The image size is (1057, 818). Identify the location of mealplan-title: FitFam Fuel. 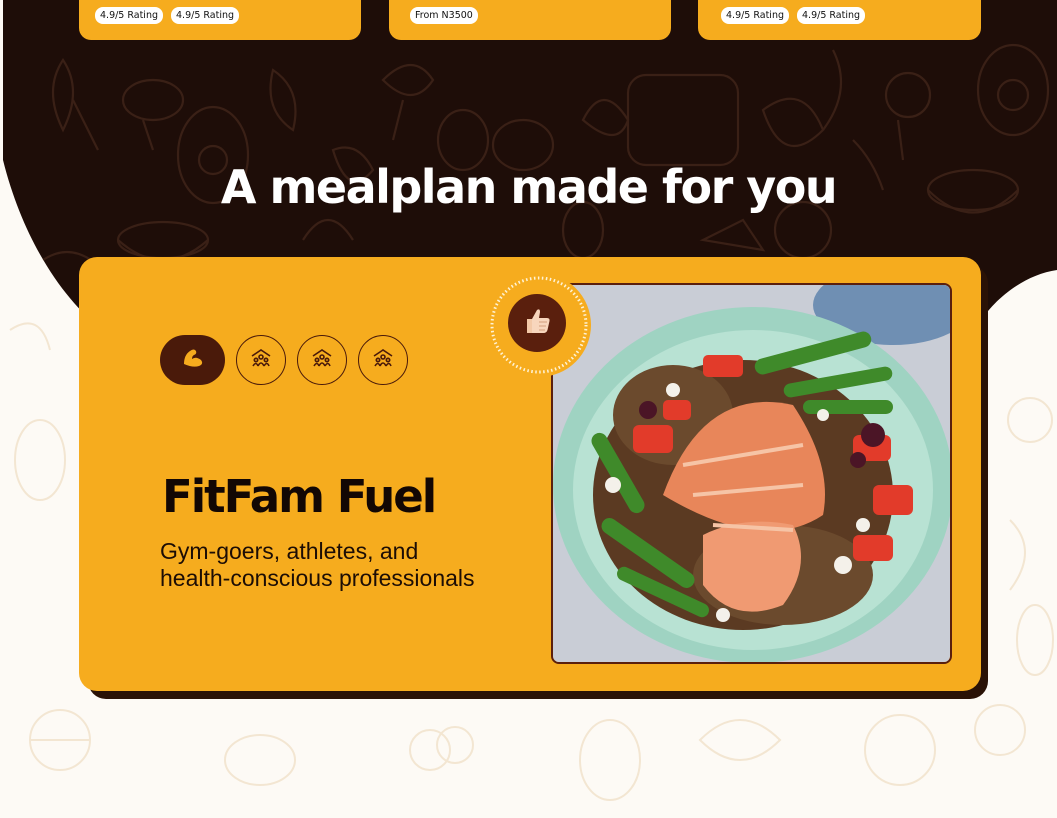
(299, 496).